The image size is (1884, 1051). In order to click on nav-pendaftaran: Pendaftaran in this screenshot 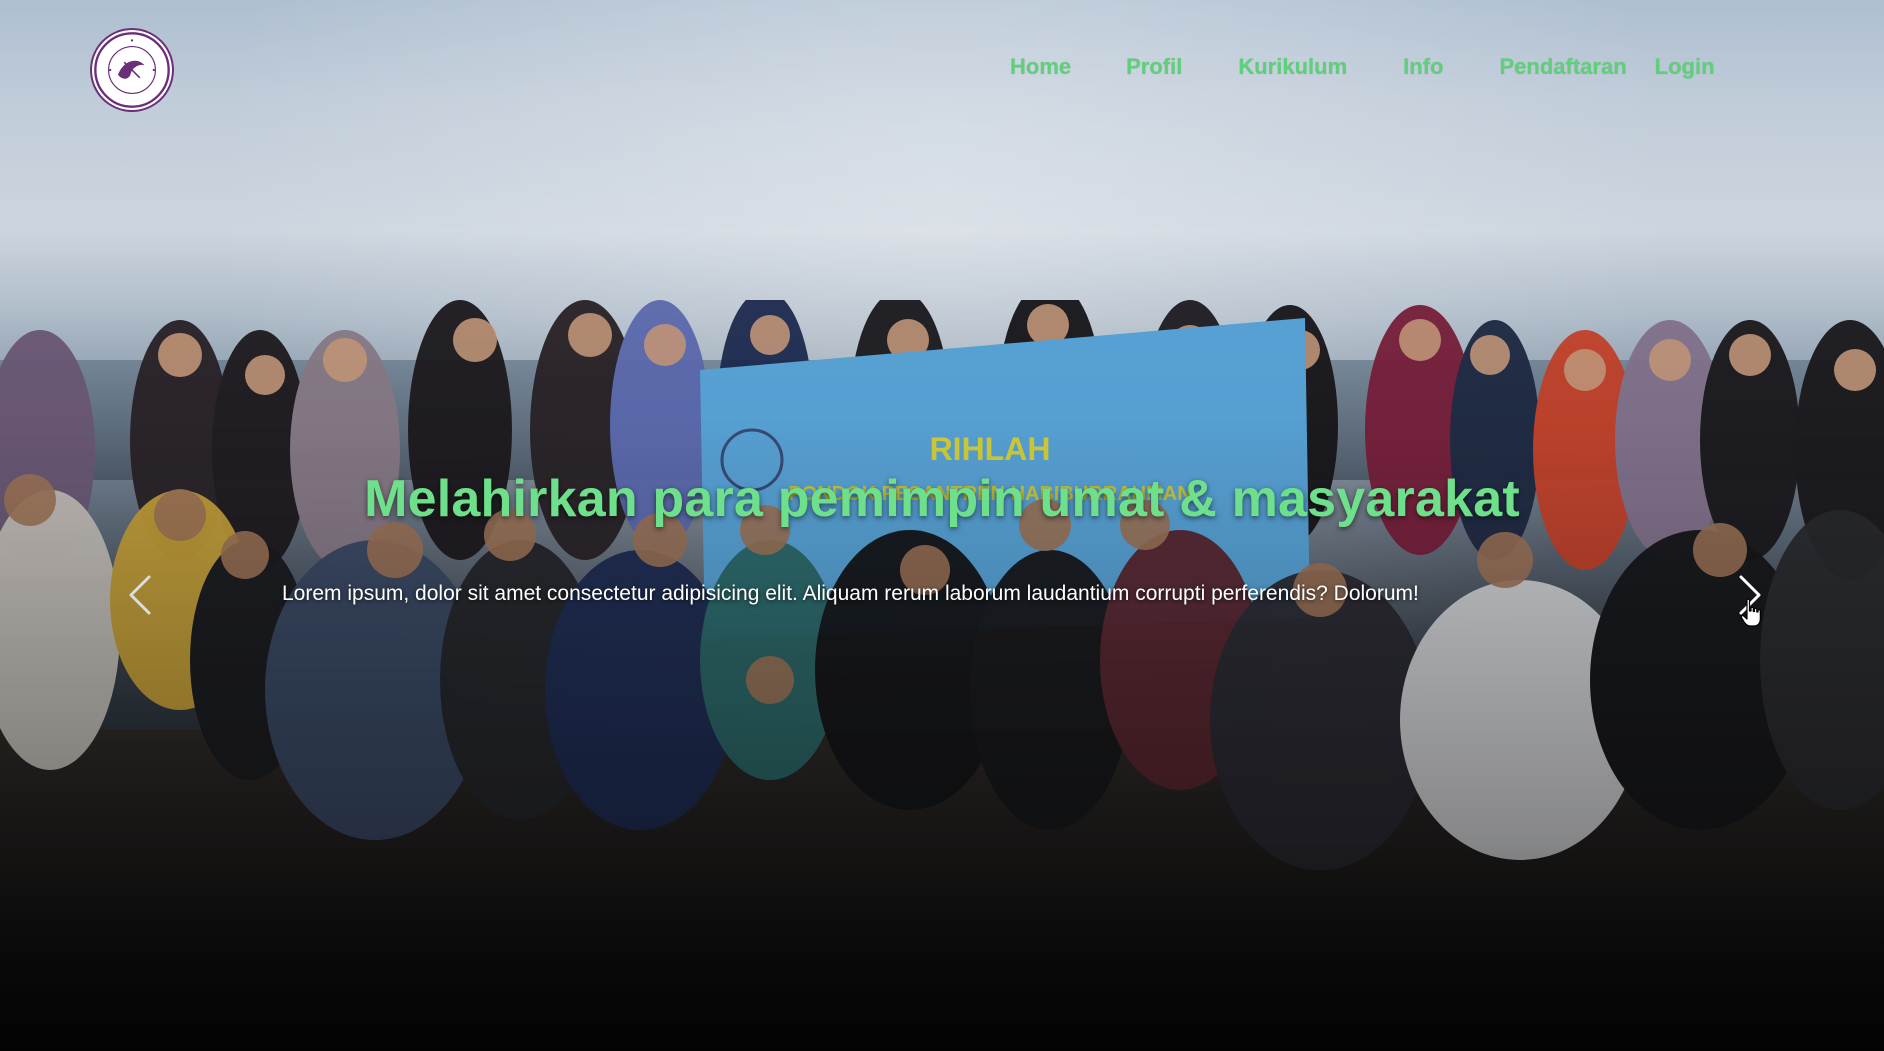, I will do `click(1562, 67)`.